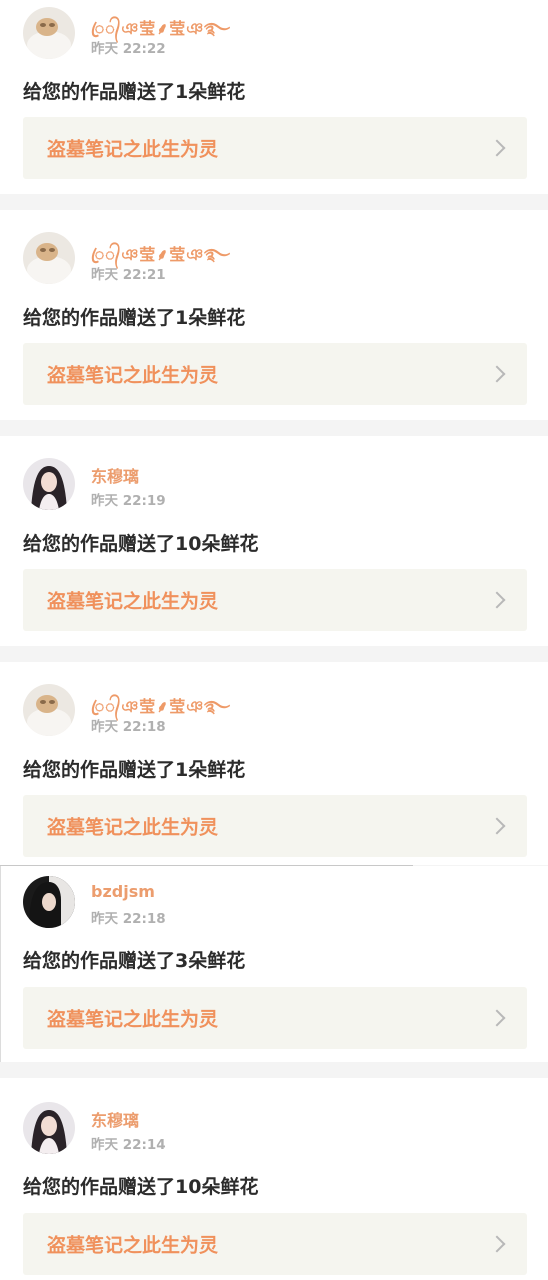 This screenshot has height=1280, width=548. I want to click on username: bzdjsm, so click(123, 891).